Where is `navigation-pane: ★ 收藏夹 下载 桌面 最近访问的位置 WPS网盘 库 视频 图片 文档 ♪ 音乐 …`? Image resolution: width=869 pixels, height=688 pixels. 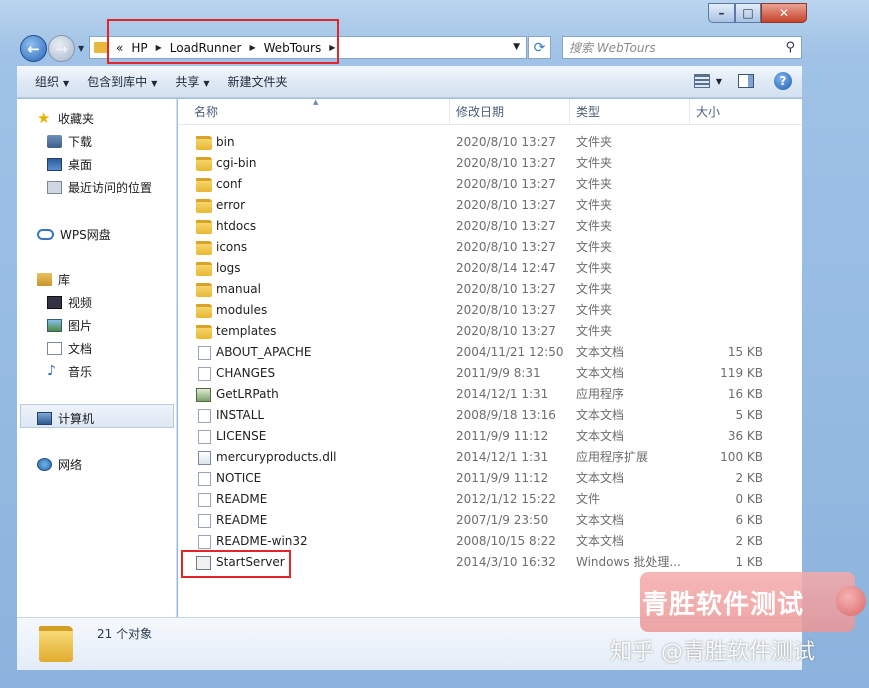 navigation-pane: ★ 收藏夹 下载 桌面 最近访问的位置 WPS网盘 库 视频 图片 文档 ♪ 音乐 … is located at coordinates (97, 358).